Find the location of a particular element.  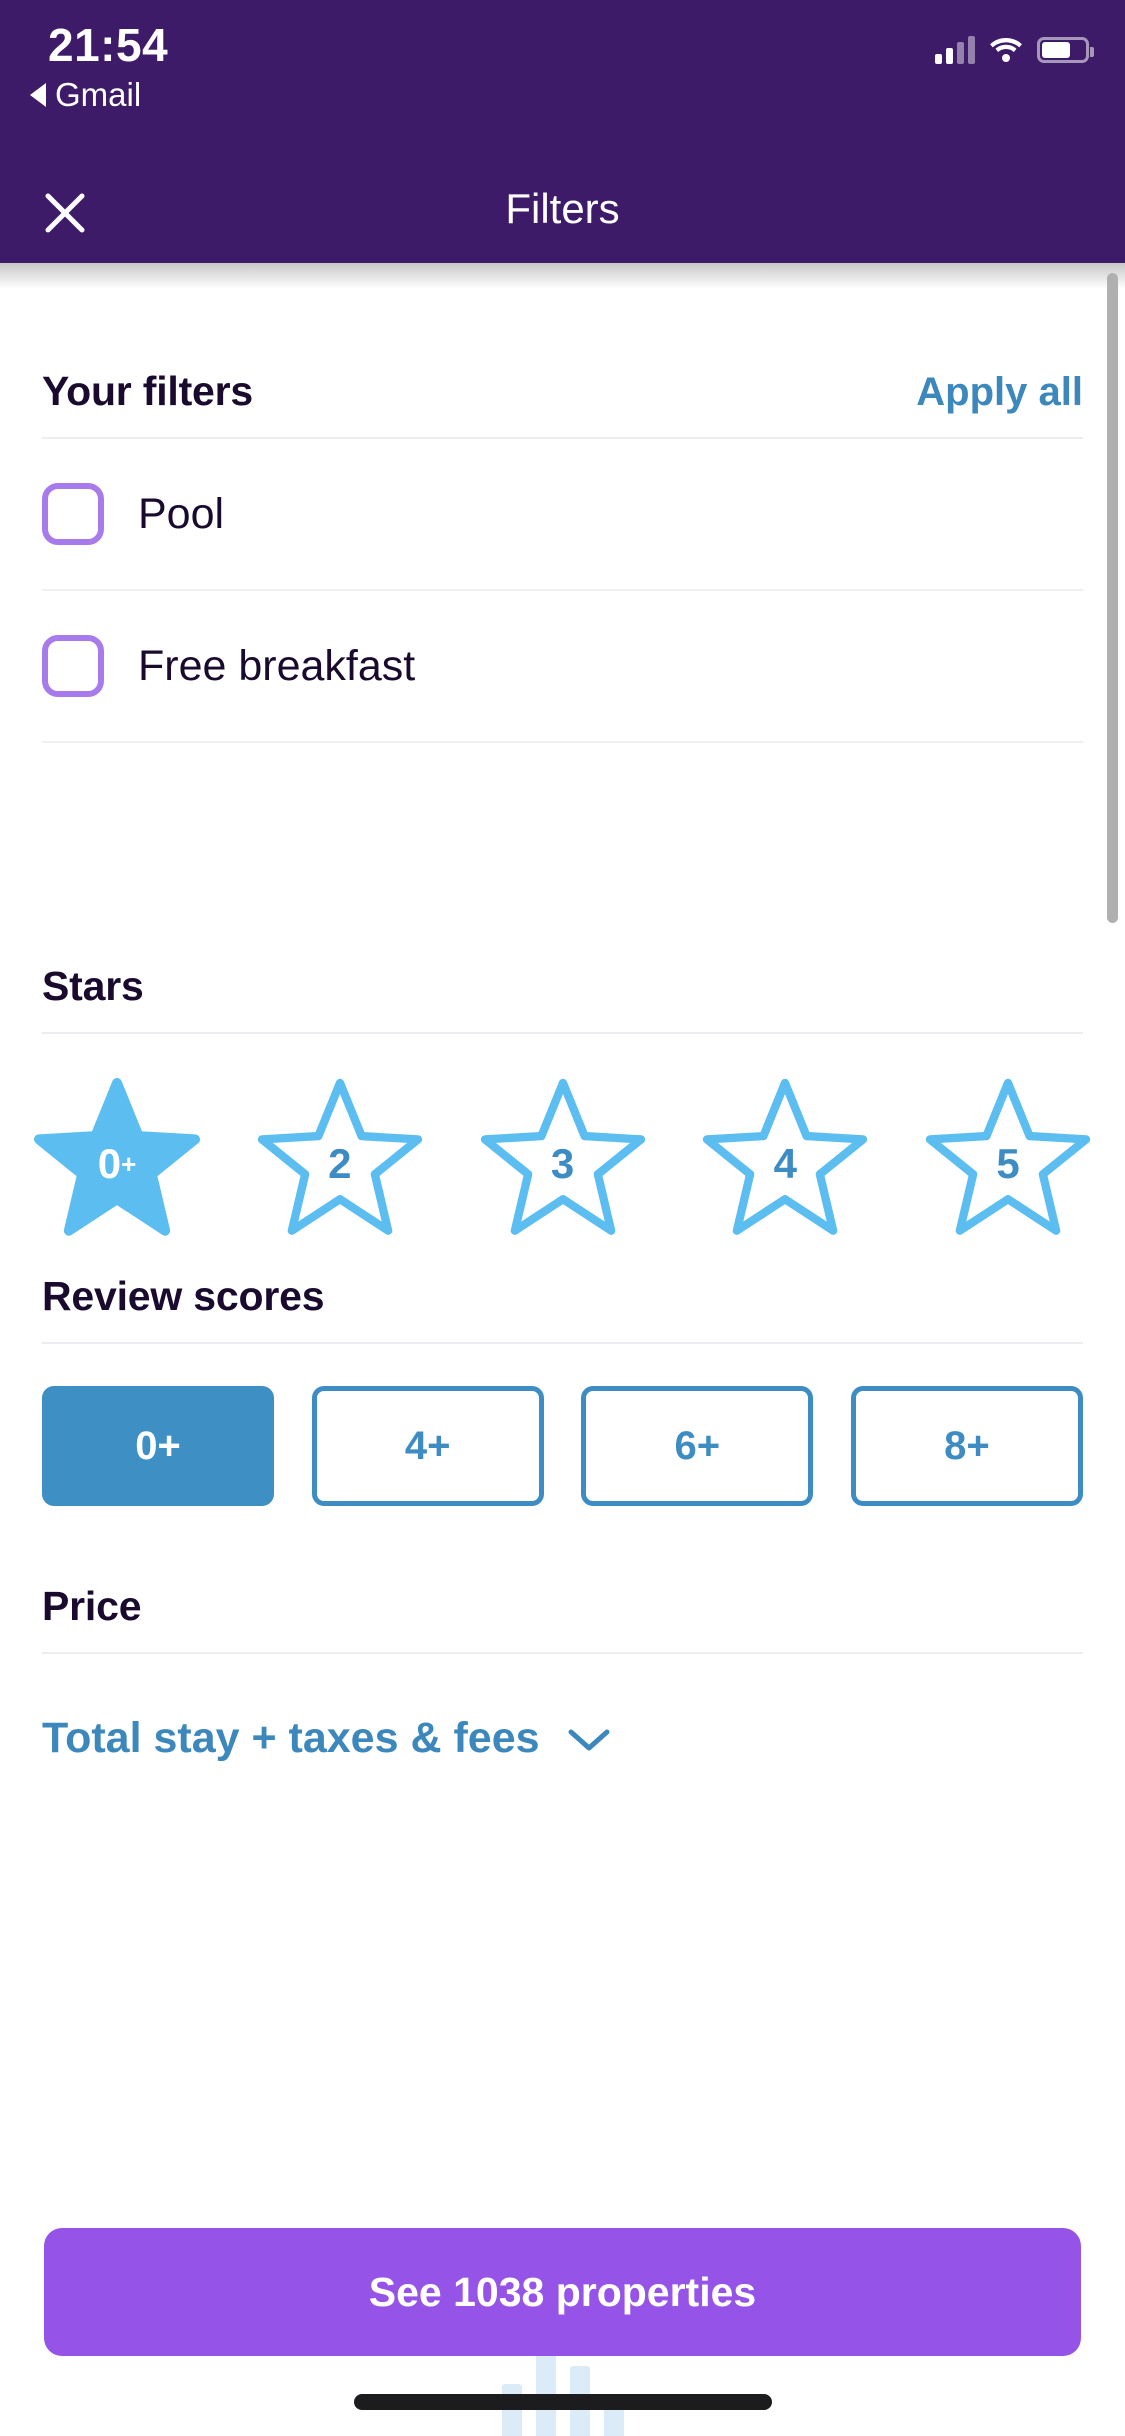

star-label-3: 3 is located at coordinates (562, 1163).